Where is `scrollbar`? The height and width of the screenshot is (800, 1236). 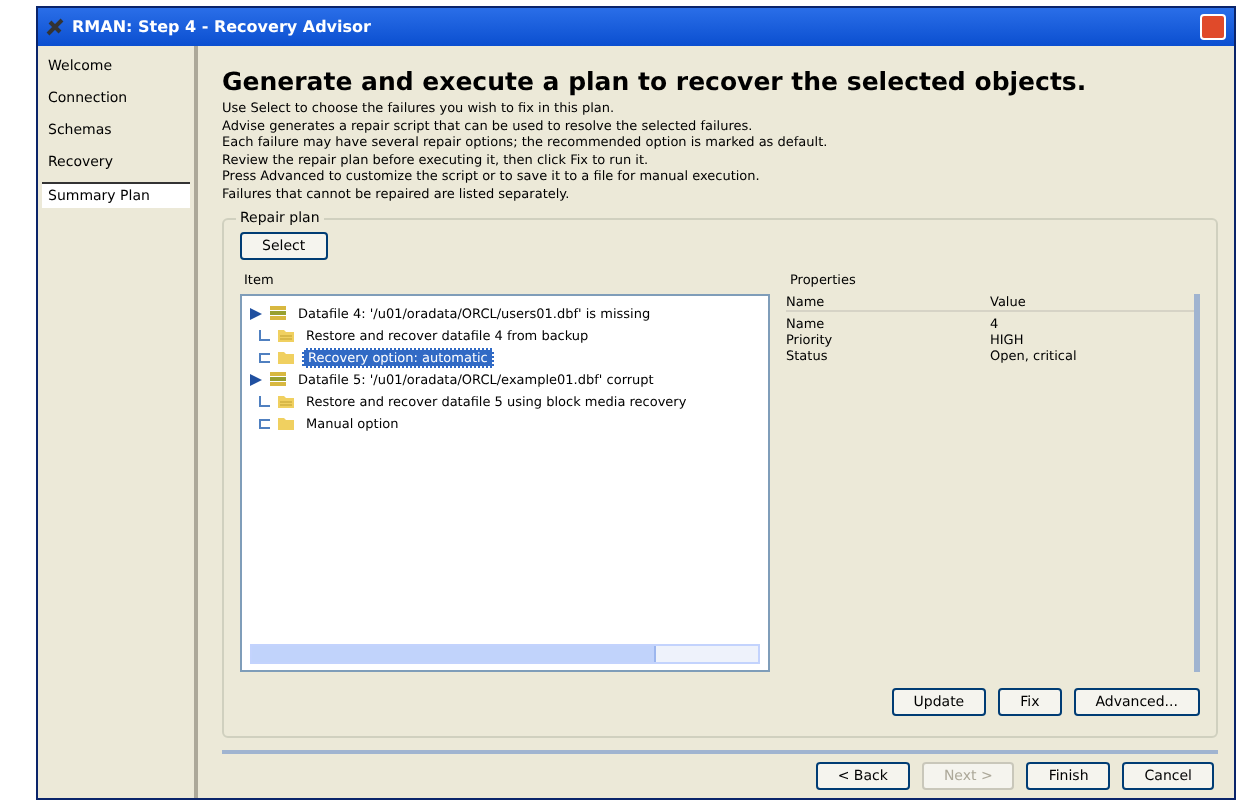
scrollbar is located at coordinates (505, 654).